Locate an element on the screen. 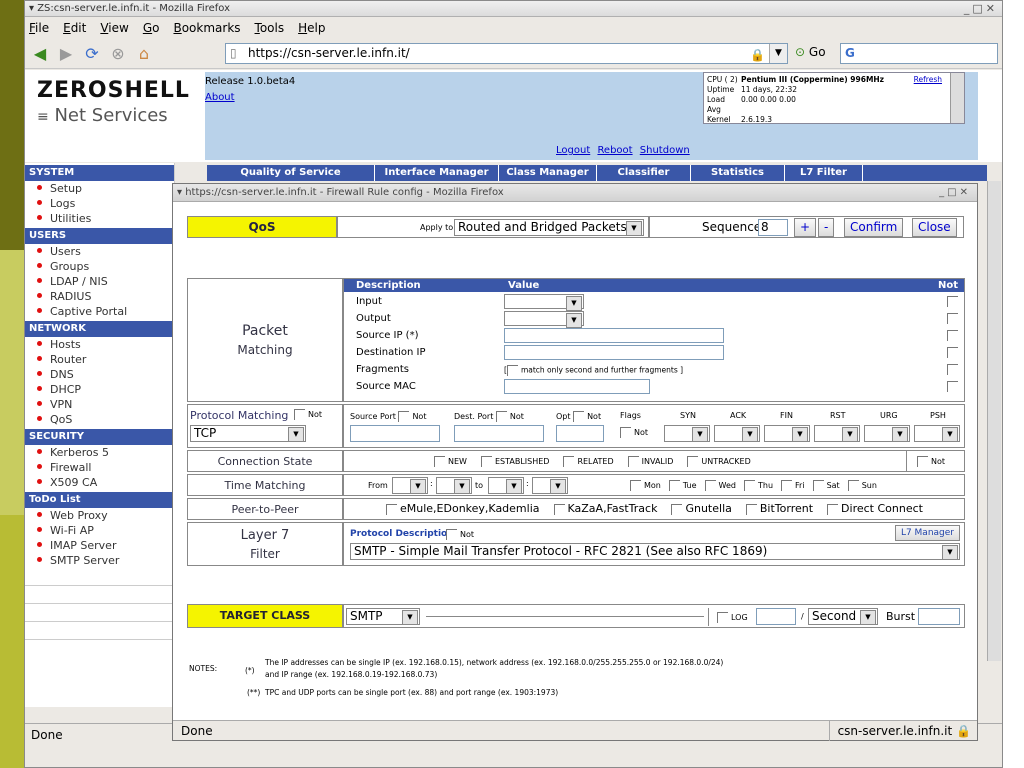 The height and width of the screenshot is (768, 1024). from-hour-select is located at coordinates (410, 485).